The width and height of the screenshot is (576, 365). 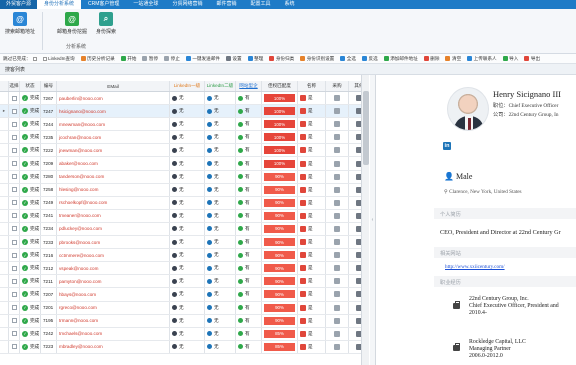 What do you see at coordinates (103, 4) in the screenshot?
I see `menu-crm: CRM客户管理` at bounding box center [103, 4].